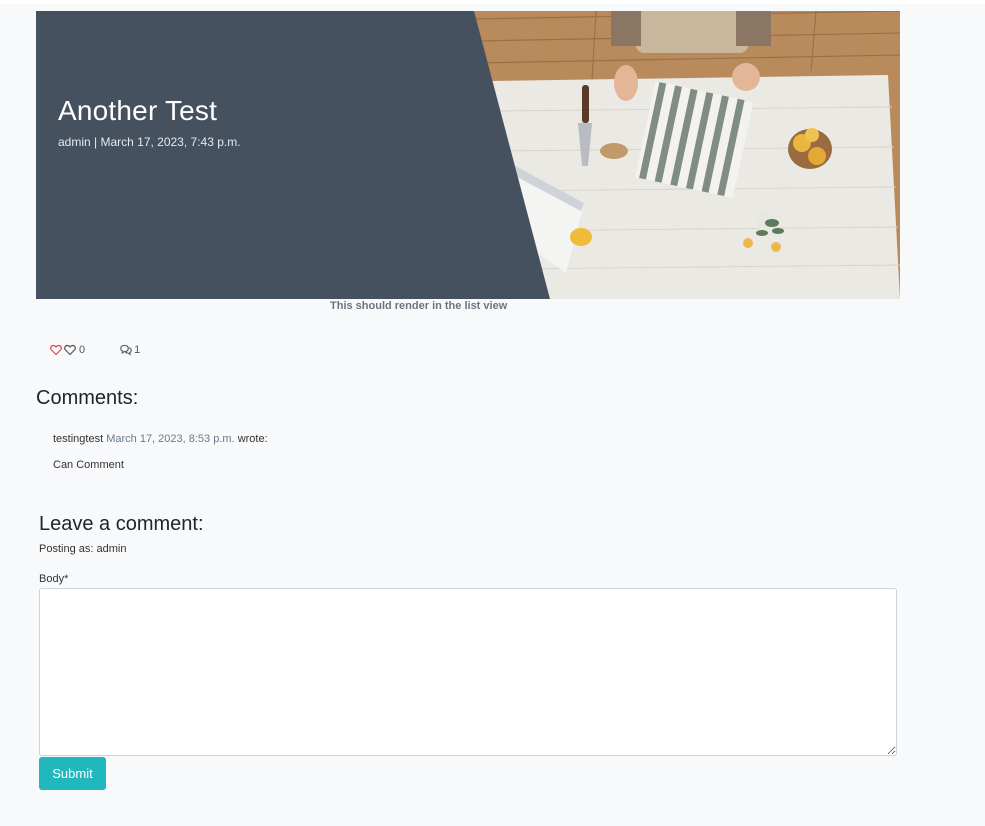 This screenshot has height=826, width=985. I want to click on post-excerpt: This should render in the list view, so click(419, 306).